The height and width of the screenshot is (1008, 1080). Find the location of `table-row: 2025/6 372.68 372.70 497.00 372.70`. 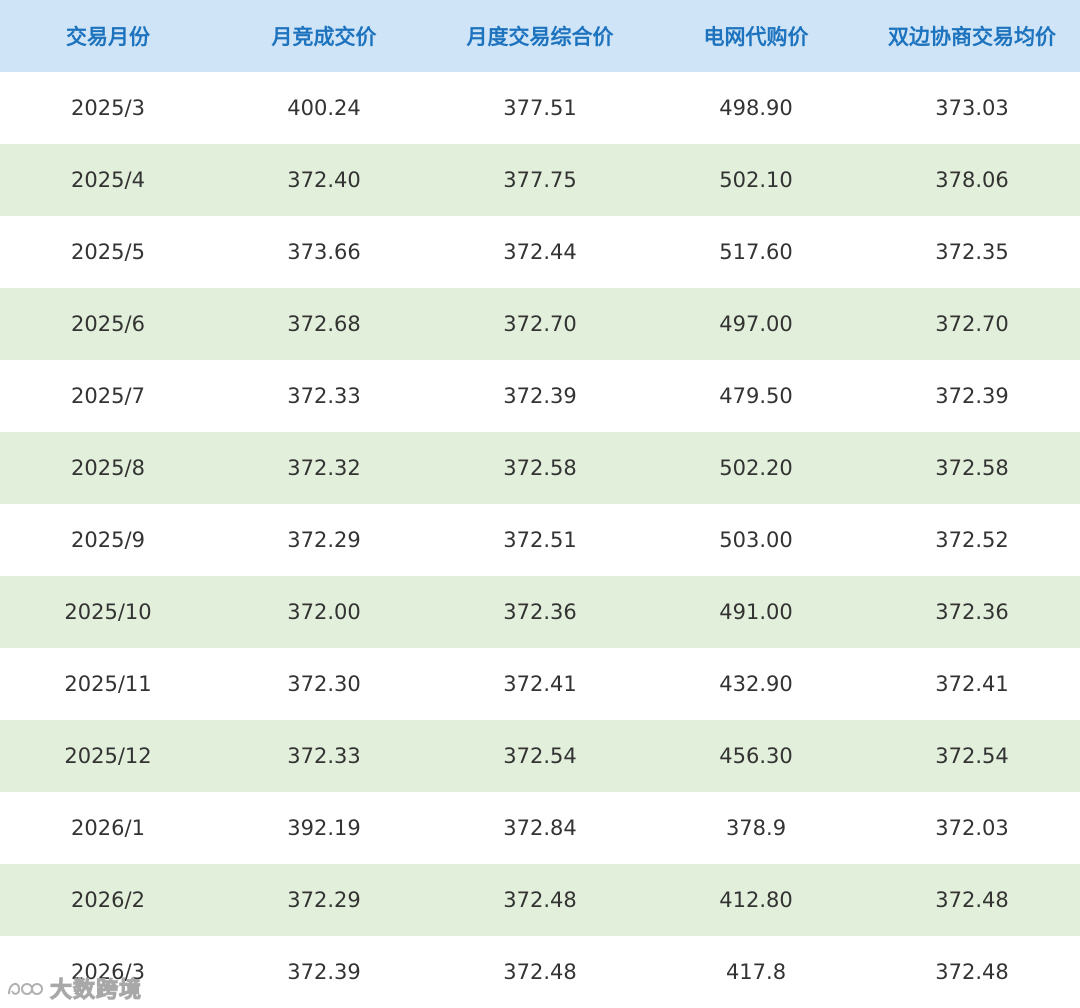

table-row: 2025/6 372.68 372.70 497.00 372.70 is located at coordinates (540, 324).